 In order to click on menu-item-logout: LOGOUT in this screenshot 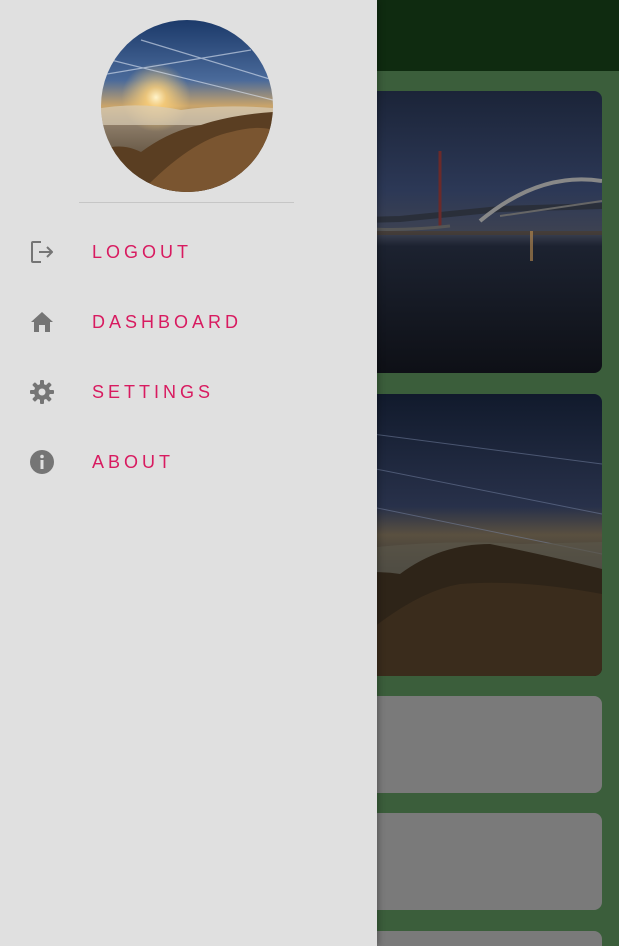, I will do `click(188, 252)`.